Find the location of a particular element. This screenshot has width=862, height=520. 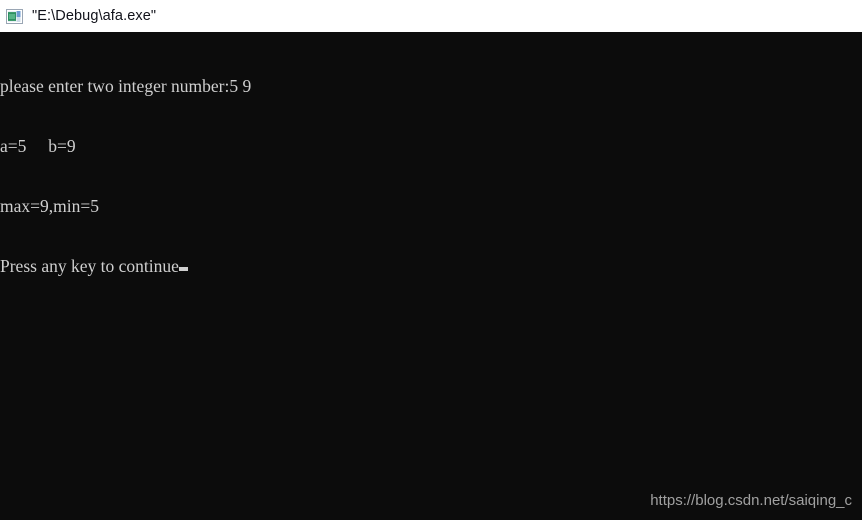

console-line: please enter two integer number:5 9 is located at coordinates (126, 86).